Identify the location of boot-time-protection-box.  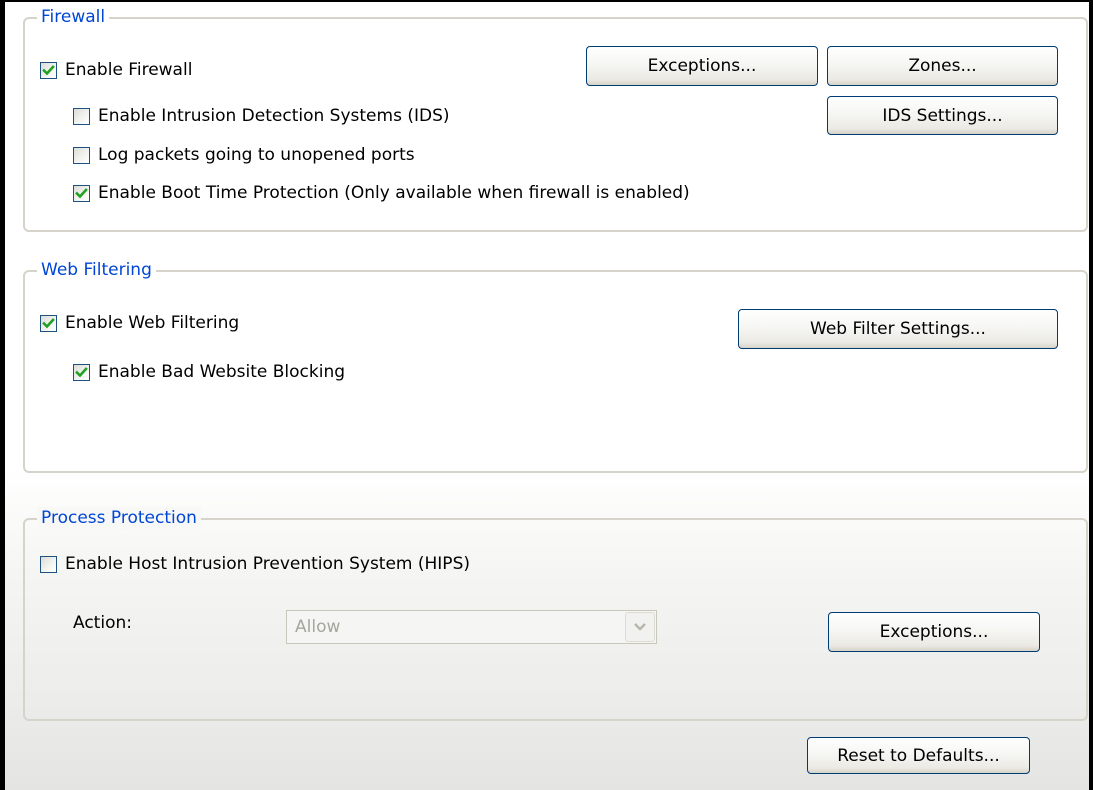
(81, 193).